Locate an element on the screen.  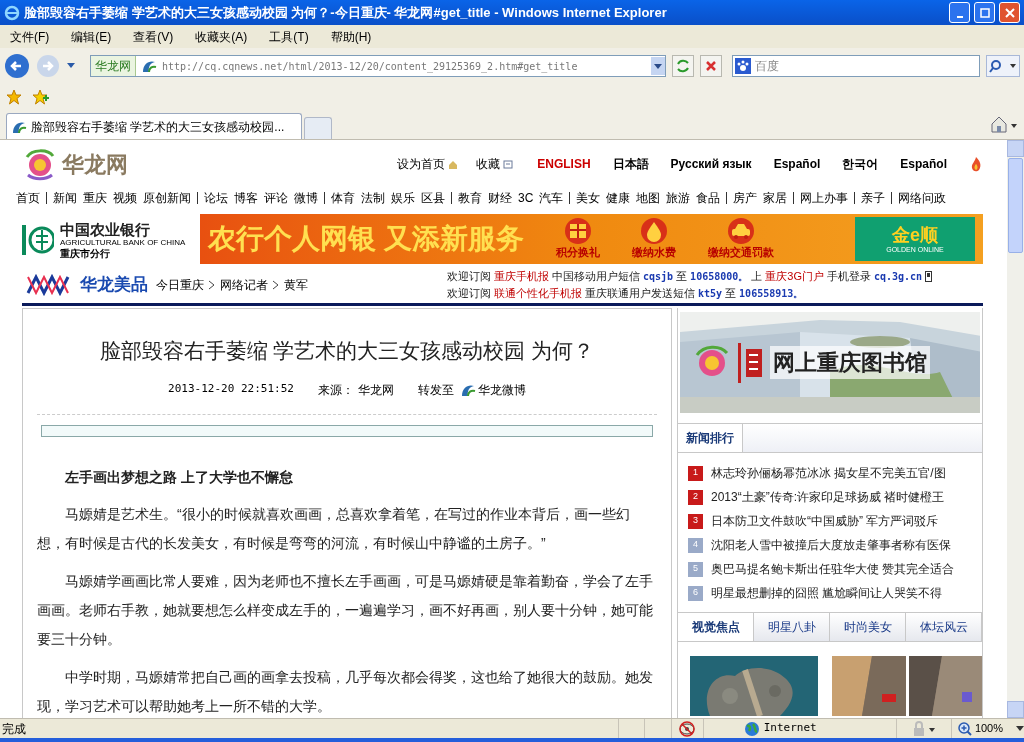
add-favorite-icon is located at coordinates (41, 97).